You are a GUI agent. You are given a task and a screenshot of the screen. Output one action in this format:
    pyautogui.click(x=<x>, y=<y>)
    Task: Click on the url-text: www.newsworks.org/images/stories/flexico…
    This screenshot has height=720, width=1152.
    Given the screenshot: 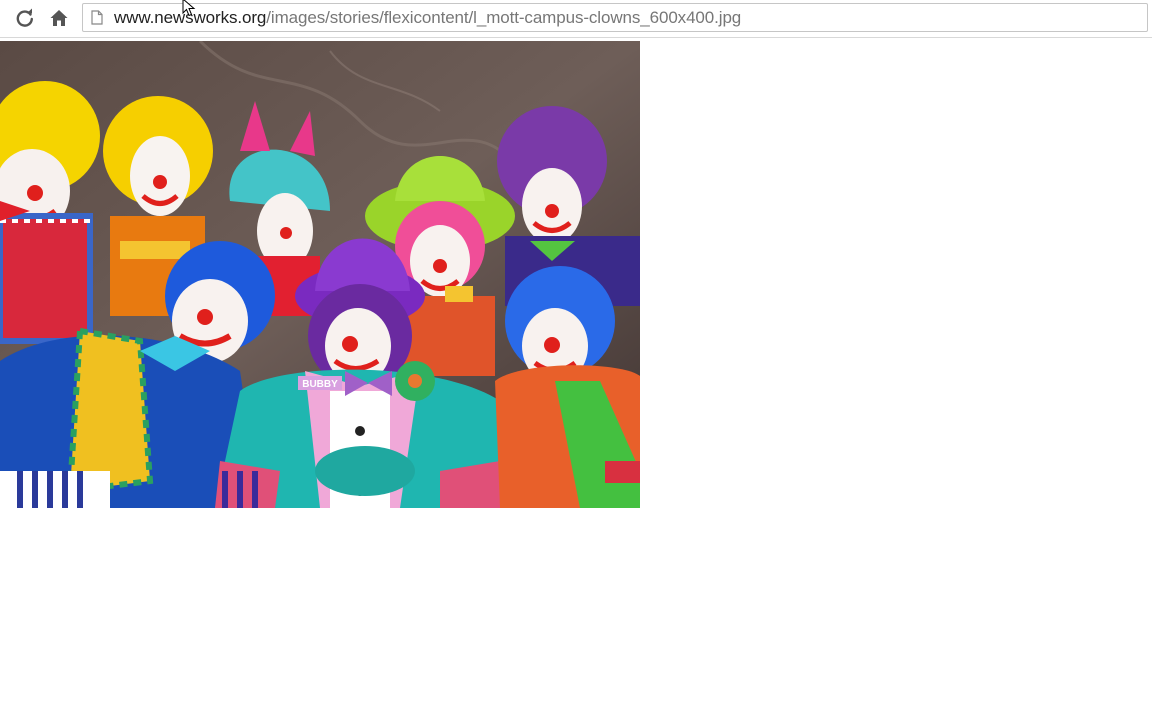 What is the action you would take?
    pyautogui.click(x=427, y=18)
    